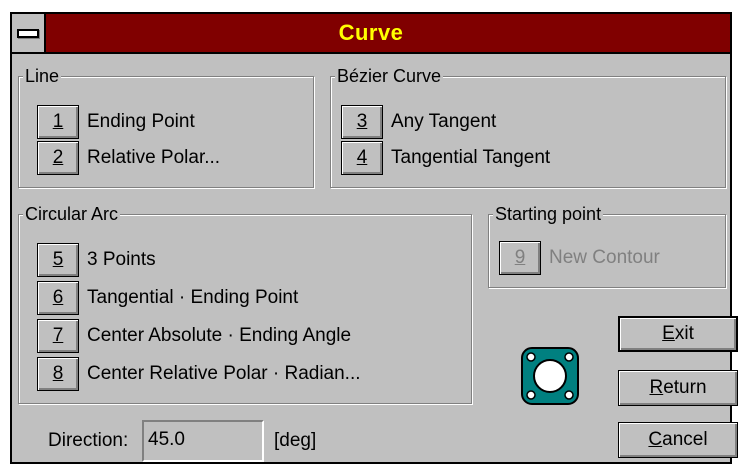  I want to click on new-contour-button: 9, so click(520, 258).